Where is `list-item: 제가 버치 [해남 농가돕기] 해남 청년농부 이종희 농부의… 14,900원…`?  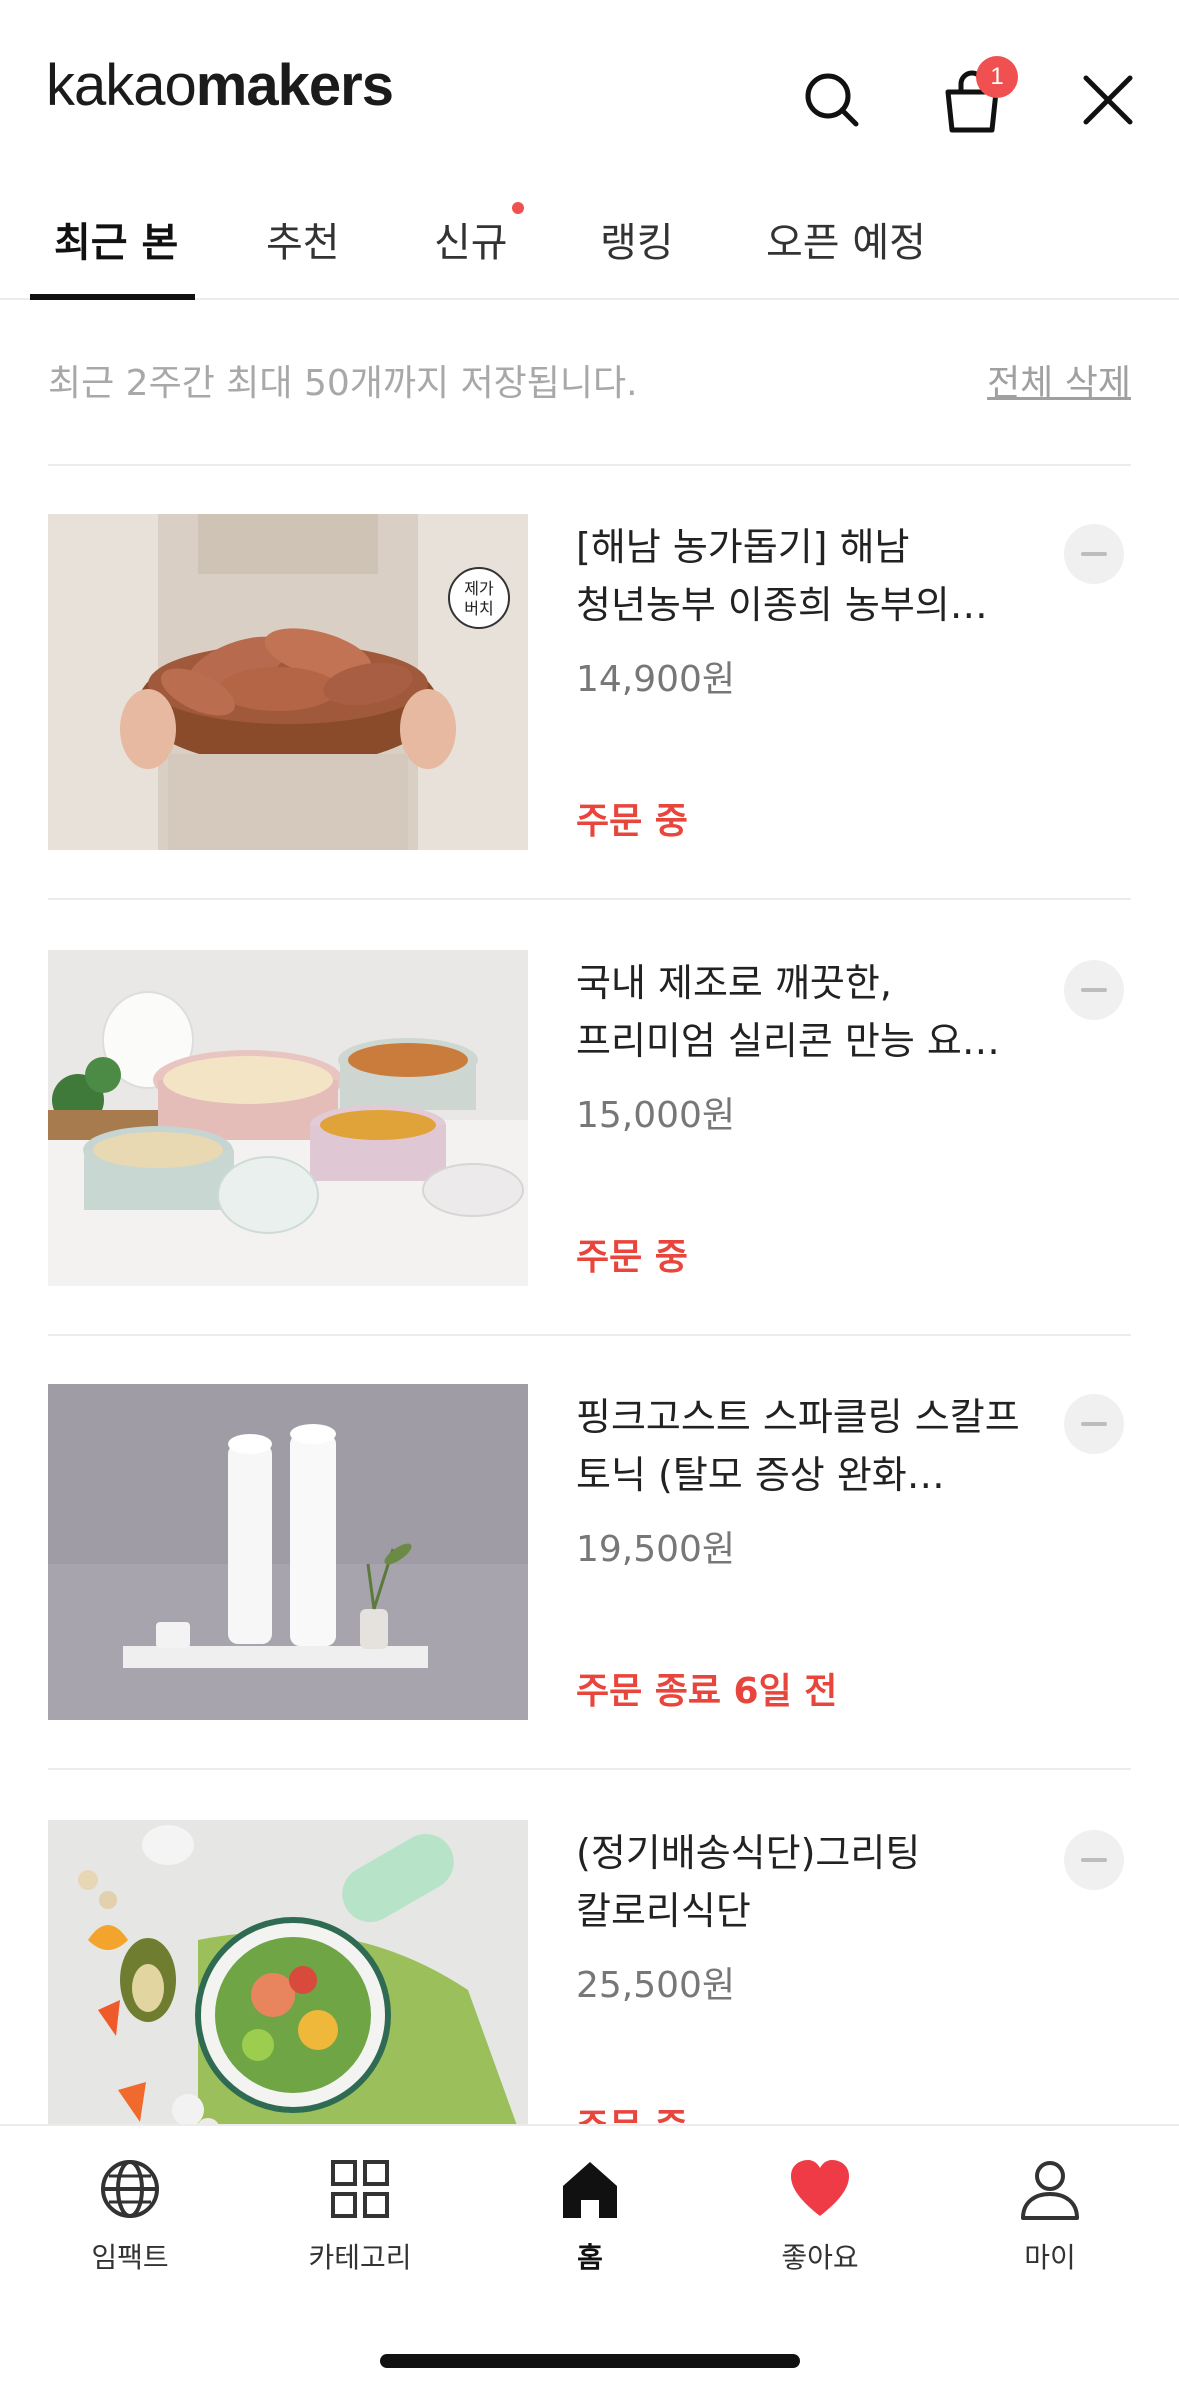 list-item: 제가 버치 [해남 농가돕기] 해남 청년농부 이종희 농부의… 14,900원… is located at coordinates (589, 682).